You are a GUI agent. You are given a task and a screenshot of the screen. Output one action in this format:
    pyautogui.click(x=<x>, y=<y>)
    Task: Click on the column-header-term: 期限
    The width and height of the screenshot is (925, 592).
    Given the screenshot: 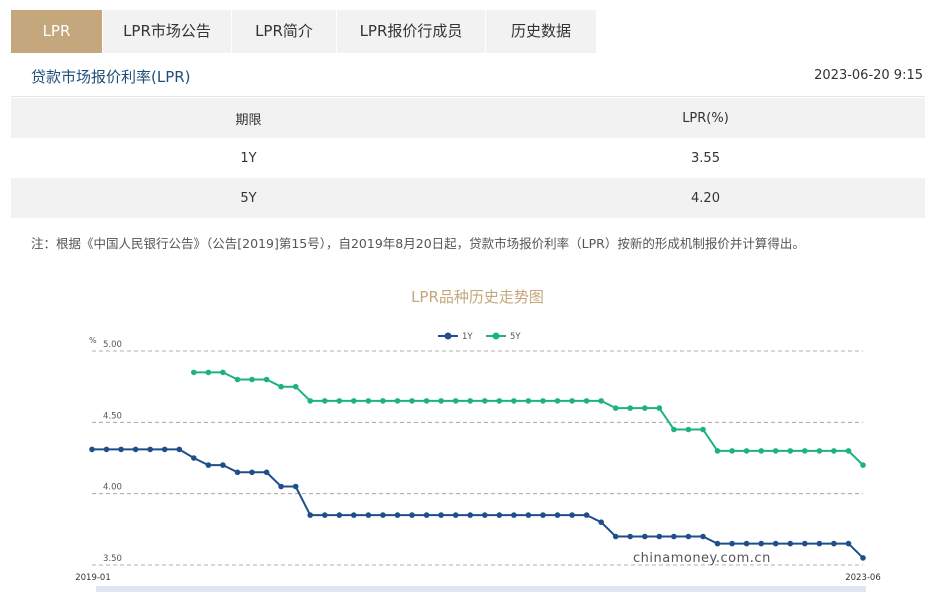 What is the action you would take?
    pyautogui.click(x=248, y=120)
    